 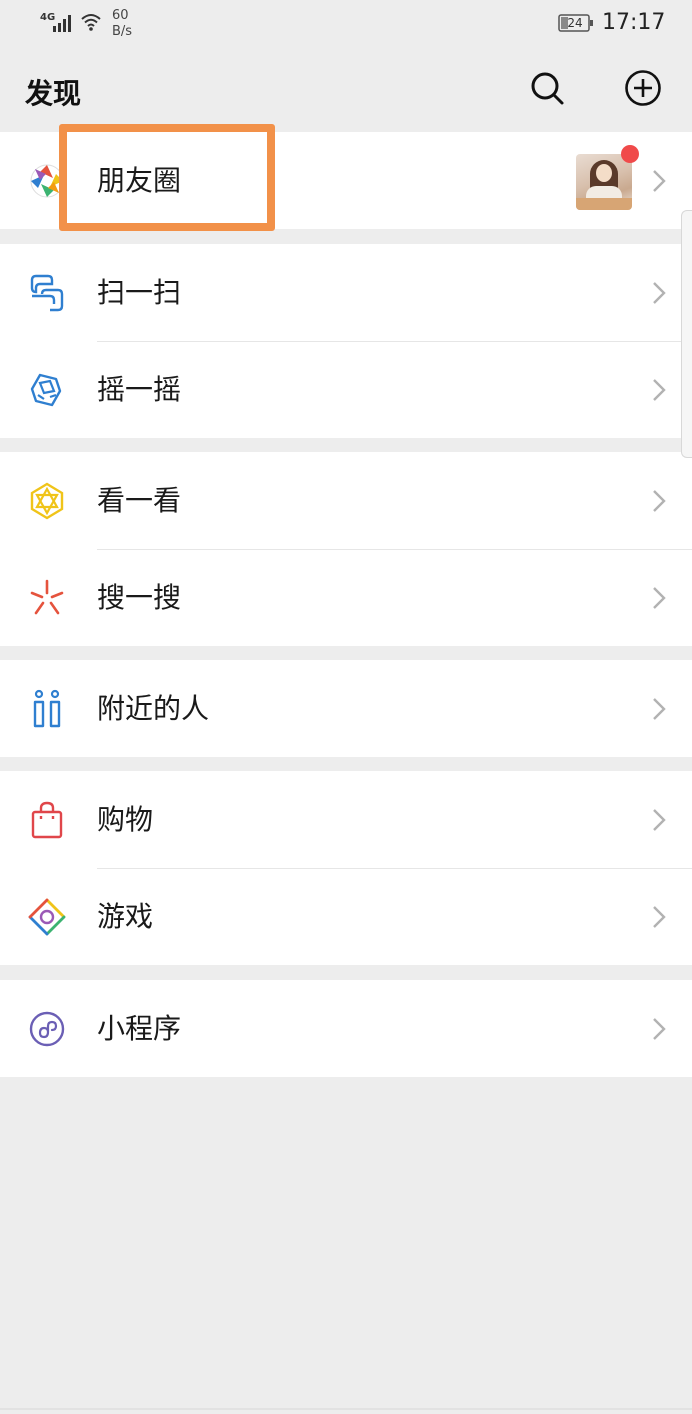 What do you see at coordinates (91, 22) in the screenshot?
I see `wifi-icon` at bounding box center [91, 22].